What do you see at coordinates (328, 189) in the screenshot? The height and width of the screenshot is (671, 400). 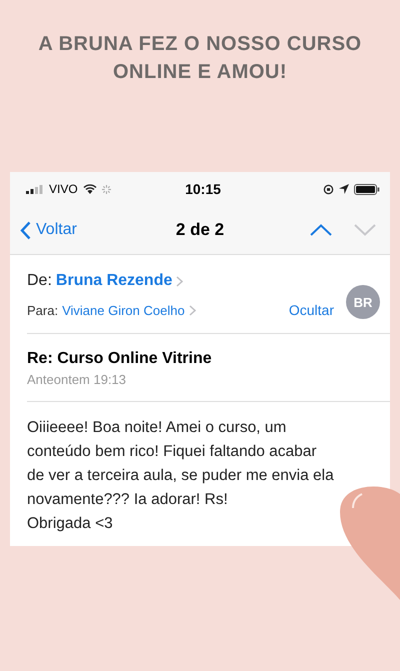 I see `rotation-lock-icon` at bounding box center [328, 189].